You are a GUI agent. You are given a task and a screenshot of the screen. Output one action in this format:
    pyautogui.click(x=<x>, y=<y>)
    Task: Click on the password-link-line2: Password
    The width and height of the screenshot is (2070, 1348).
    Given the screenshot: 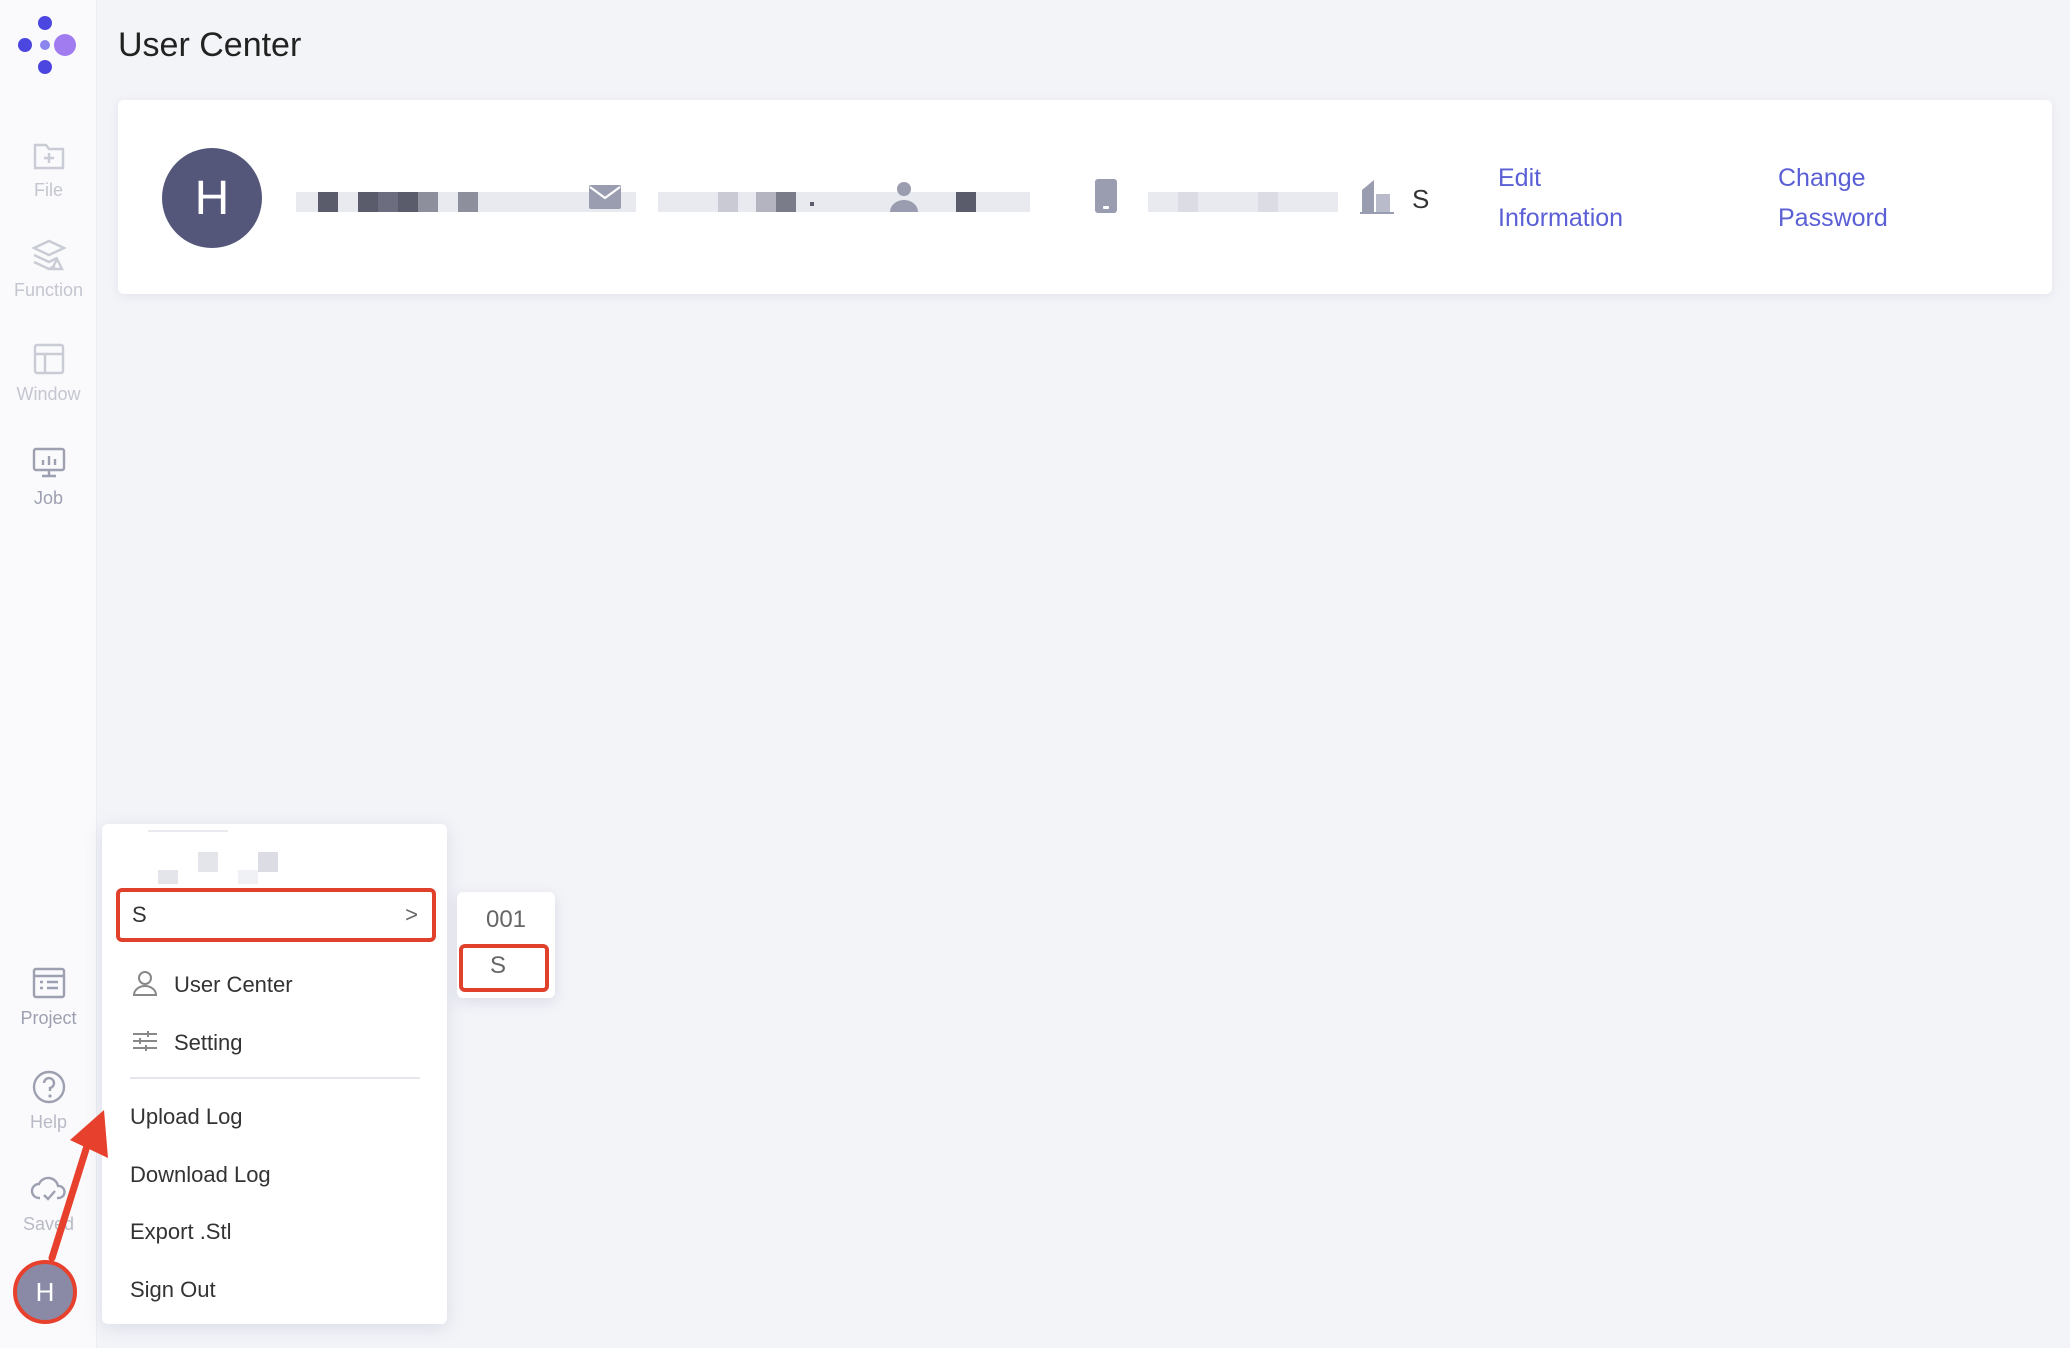 What is the action you would take?
    pyautogui.click(x=1833, y=218)
    